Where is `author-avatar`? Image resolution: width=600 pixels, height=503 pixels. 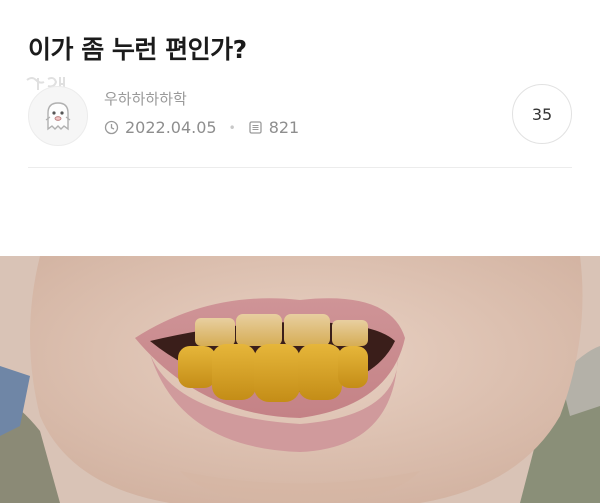
author-avatar is located at coordinates (58, 116).